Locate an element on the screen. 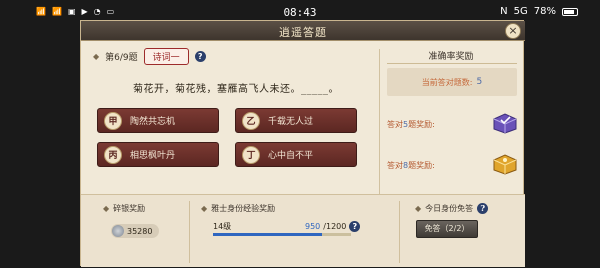 The width and height of the screenshot is (600, 268). option-c: 丙 相思枫叶丹 is located at coordinates (158, 154).